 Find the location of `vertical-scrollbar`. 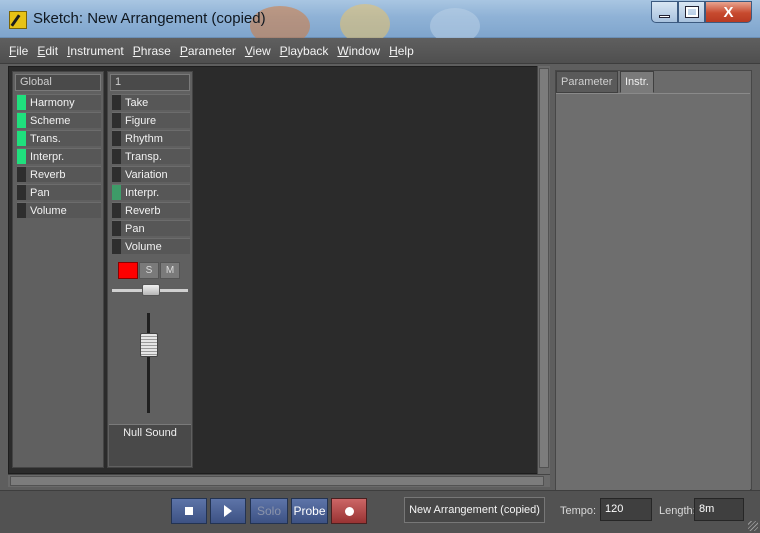

vertical-scrollbar is located at coordinates (543, 270).